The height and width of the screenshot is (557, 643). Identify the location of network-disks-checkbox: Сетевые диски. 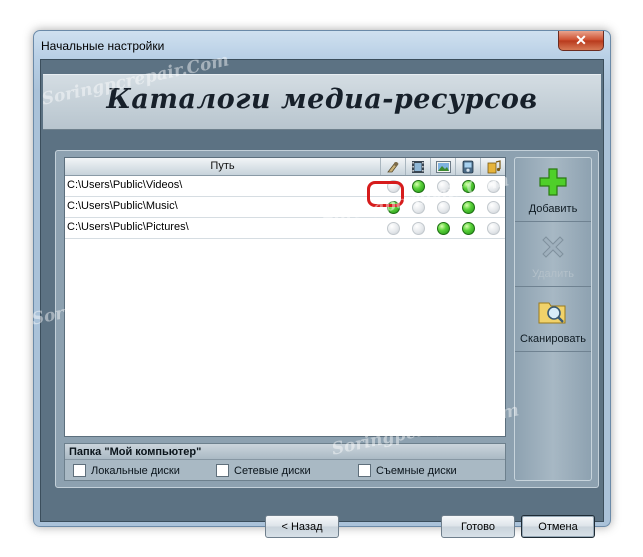
(263, 470).